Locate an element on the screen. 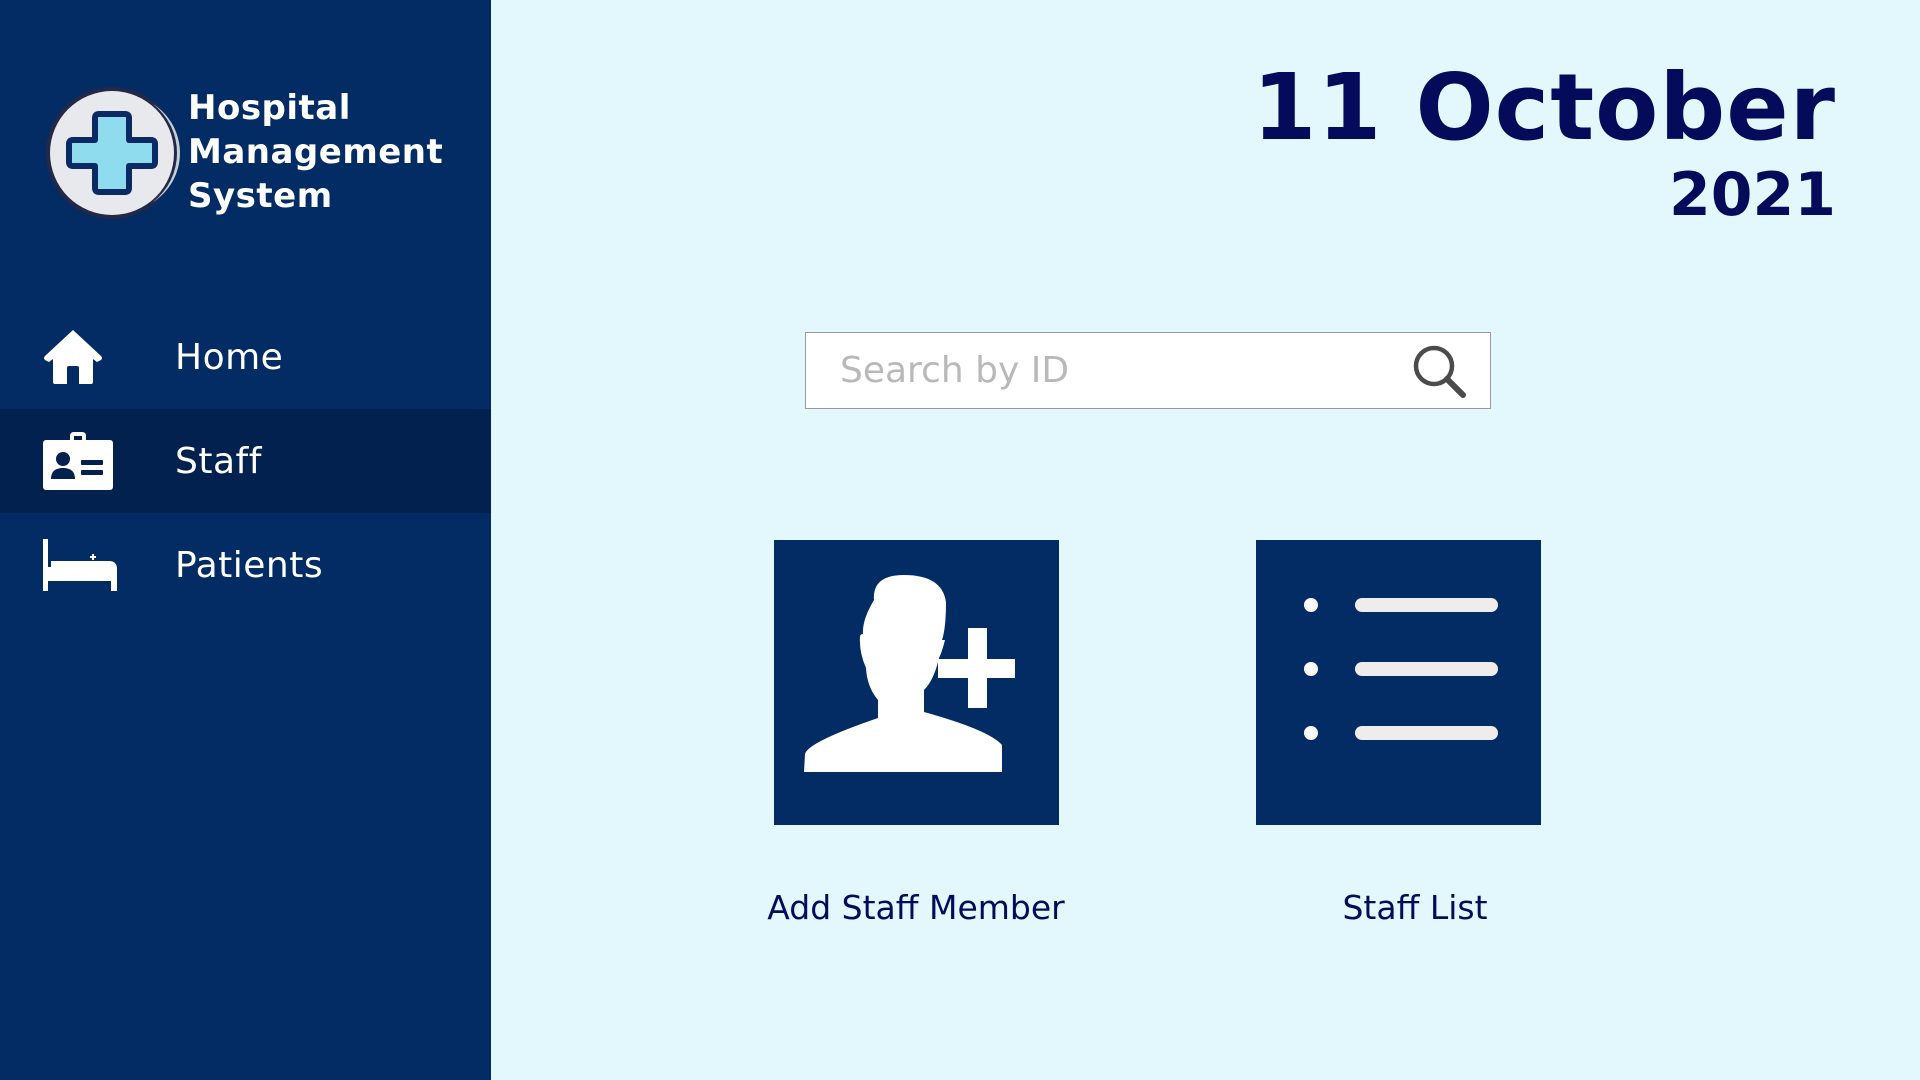  staff-list-label: Staff List is located at coordinates (1415, 907).